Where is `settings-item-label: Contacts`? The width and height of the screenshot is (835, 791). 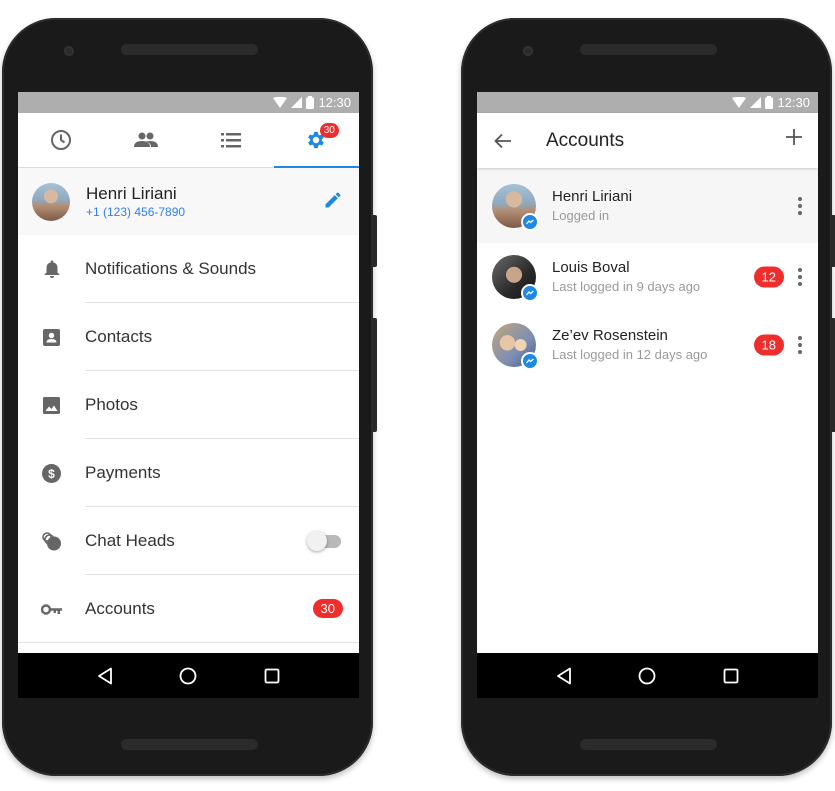
settings-item-label: Contacts is located at coordinates (119, 336).